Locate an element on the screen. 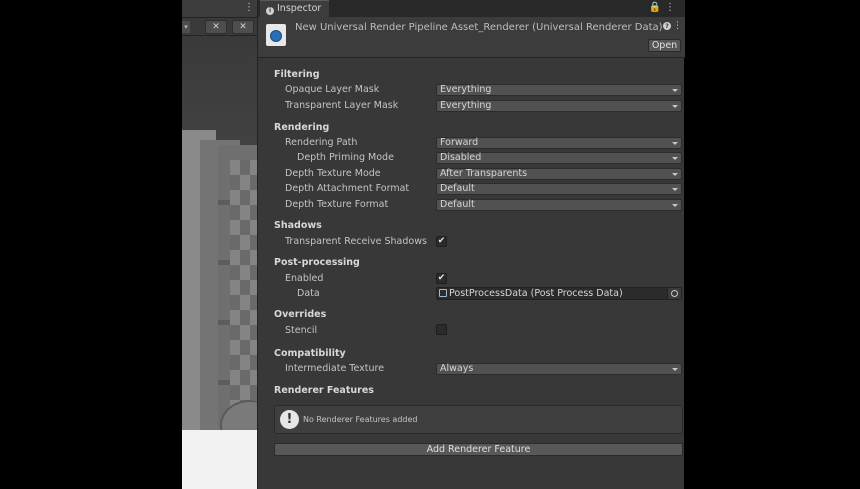  section-overrides: Overrides is located at coordinates (300, 314).